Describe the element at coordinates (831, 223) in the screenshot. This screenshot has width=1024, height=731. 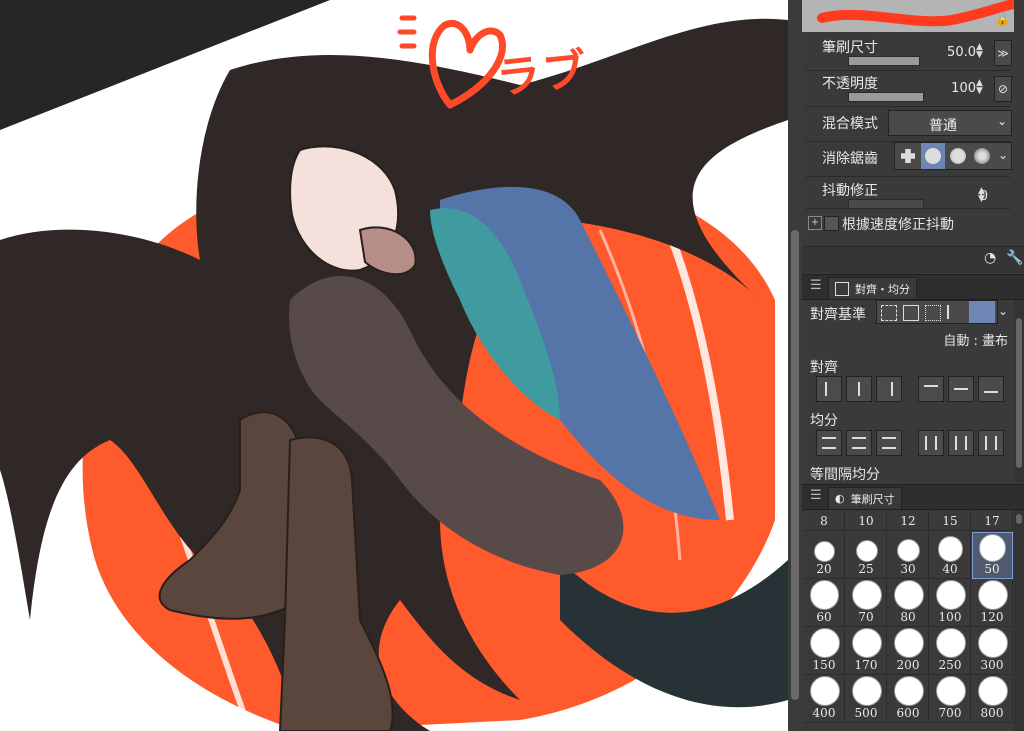
I see `speed-correction-checkbox` at that location.